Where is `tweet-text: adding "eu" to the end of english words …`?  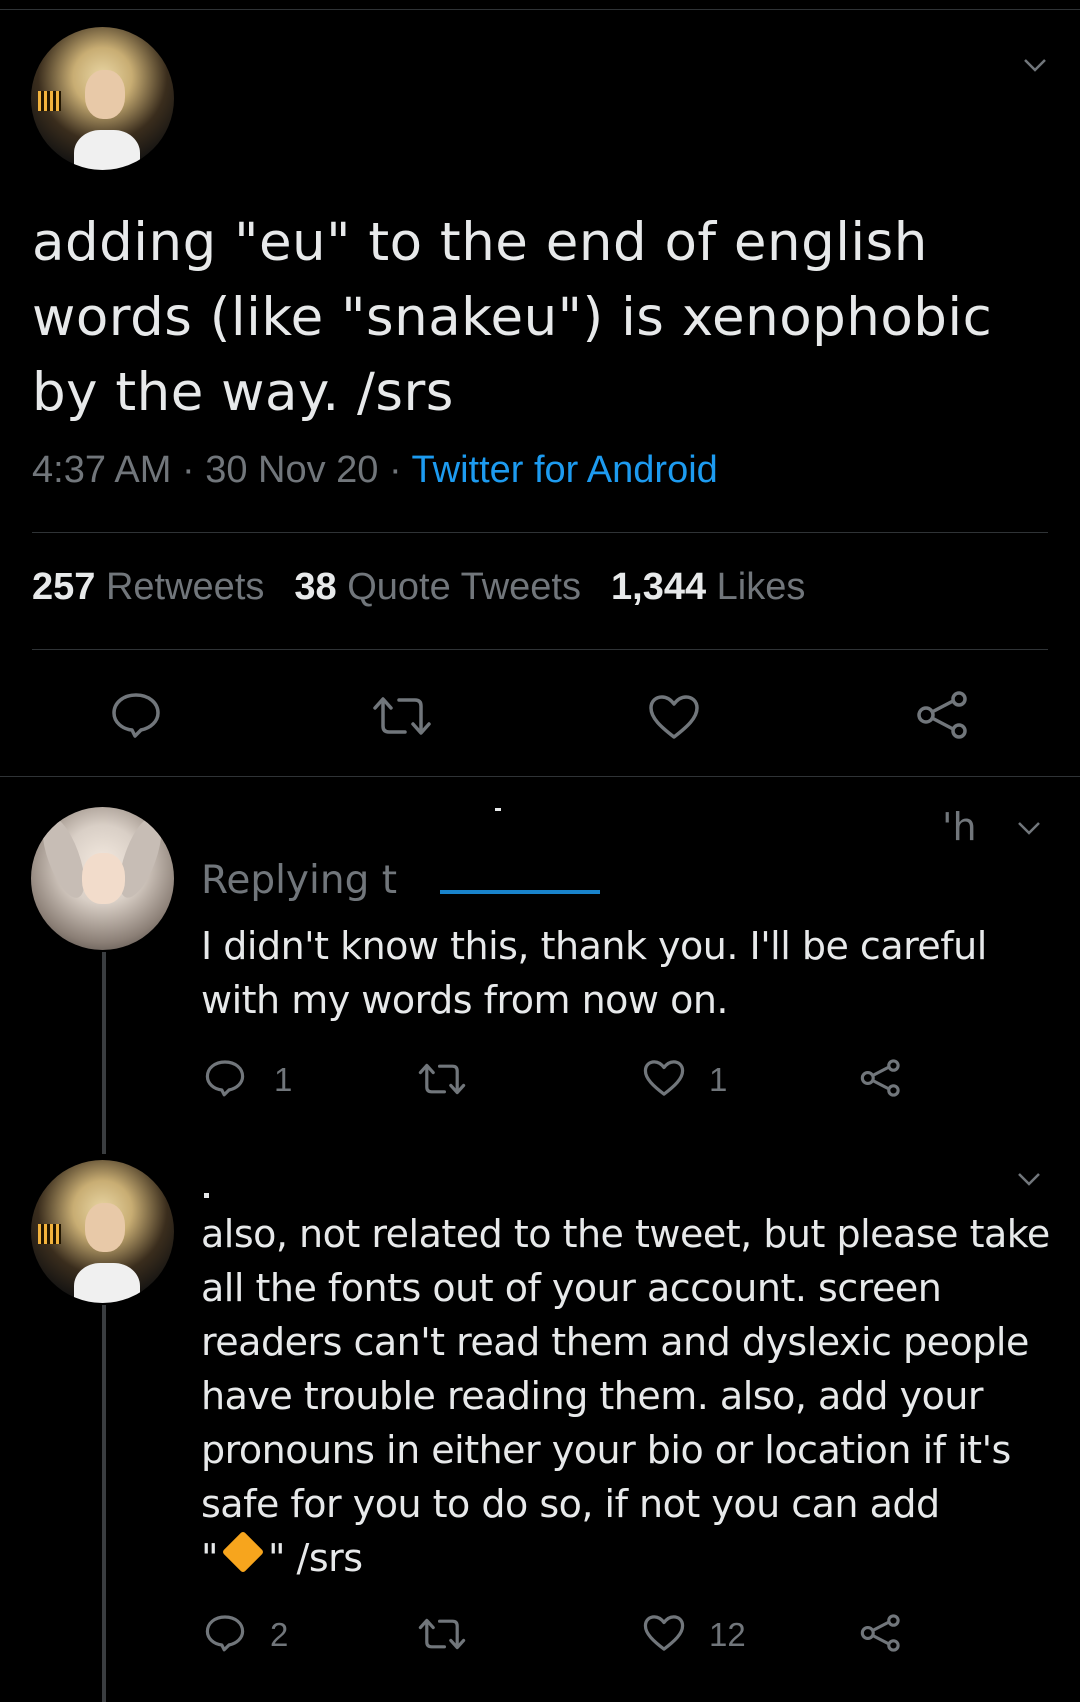
tweet-text: adding "eu" to the end of english words … is located at coordinates (512, 317).